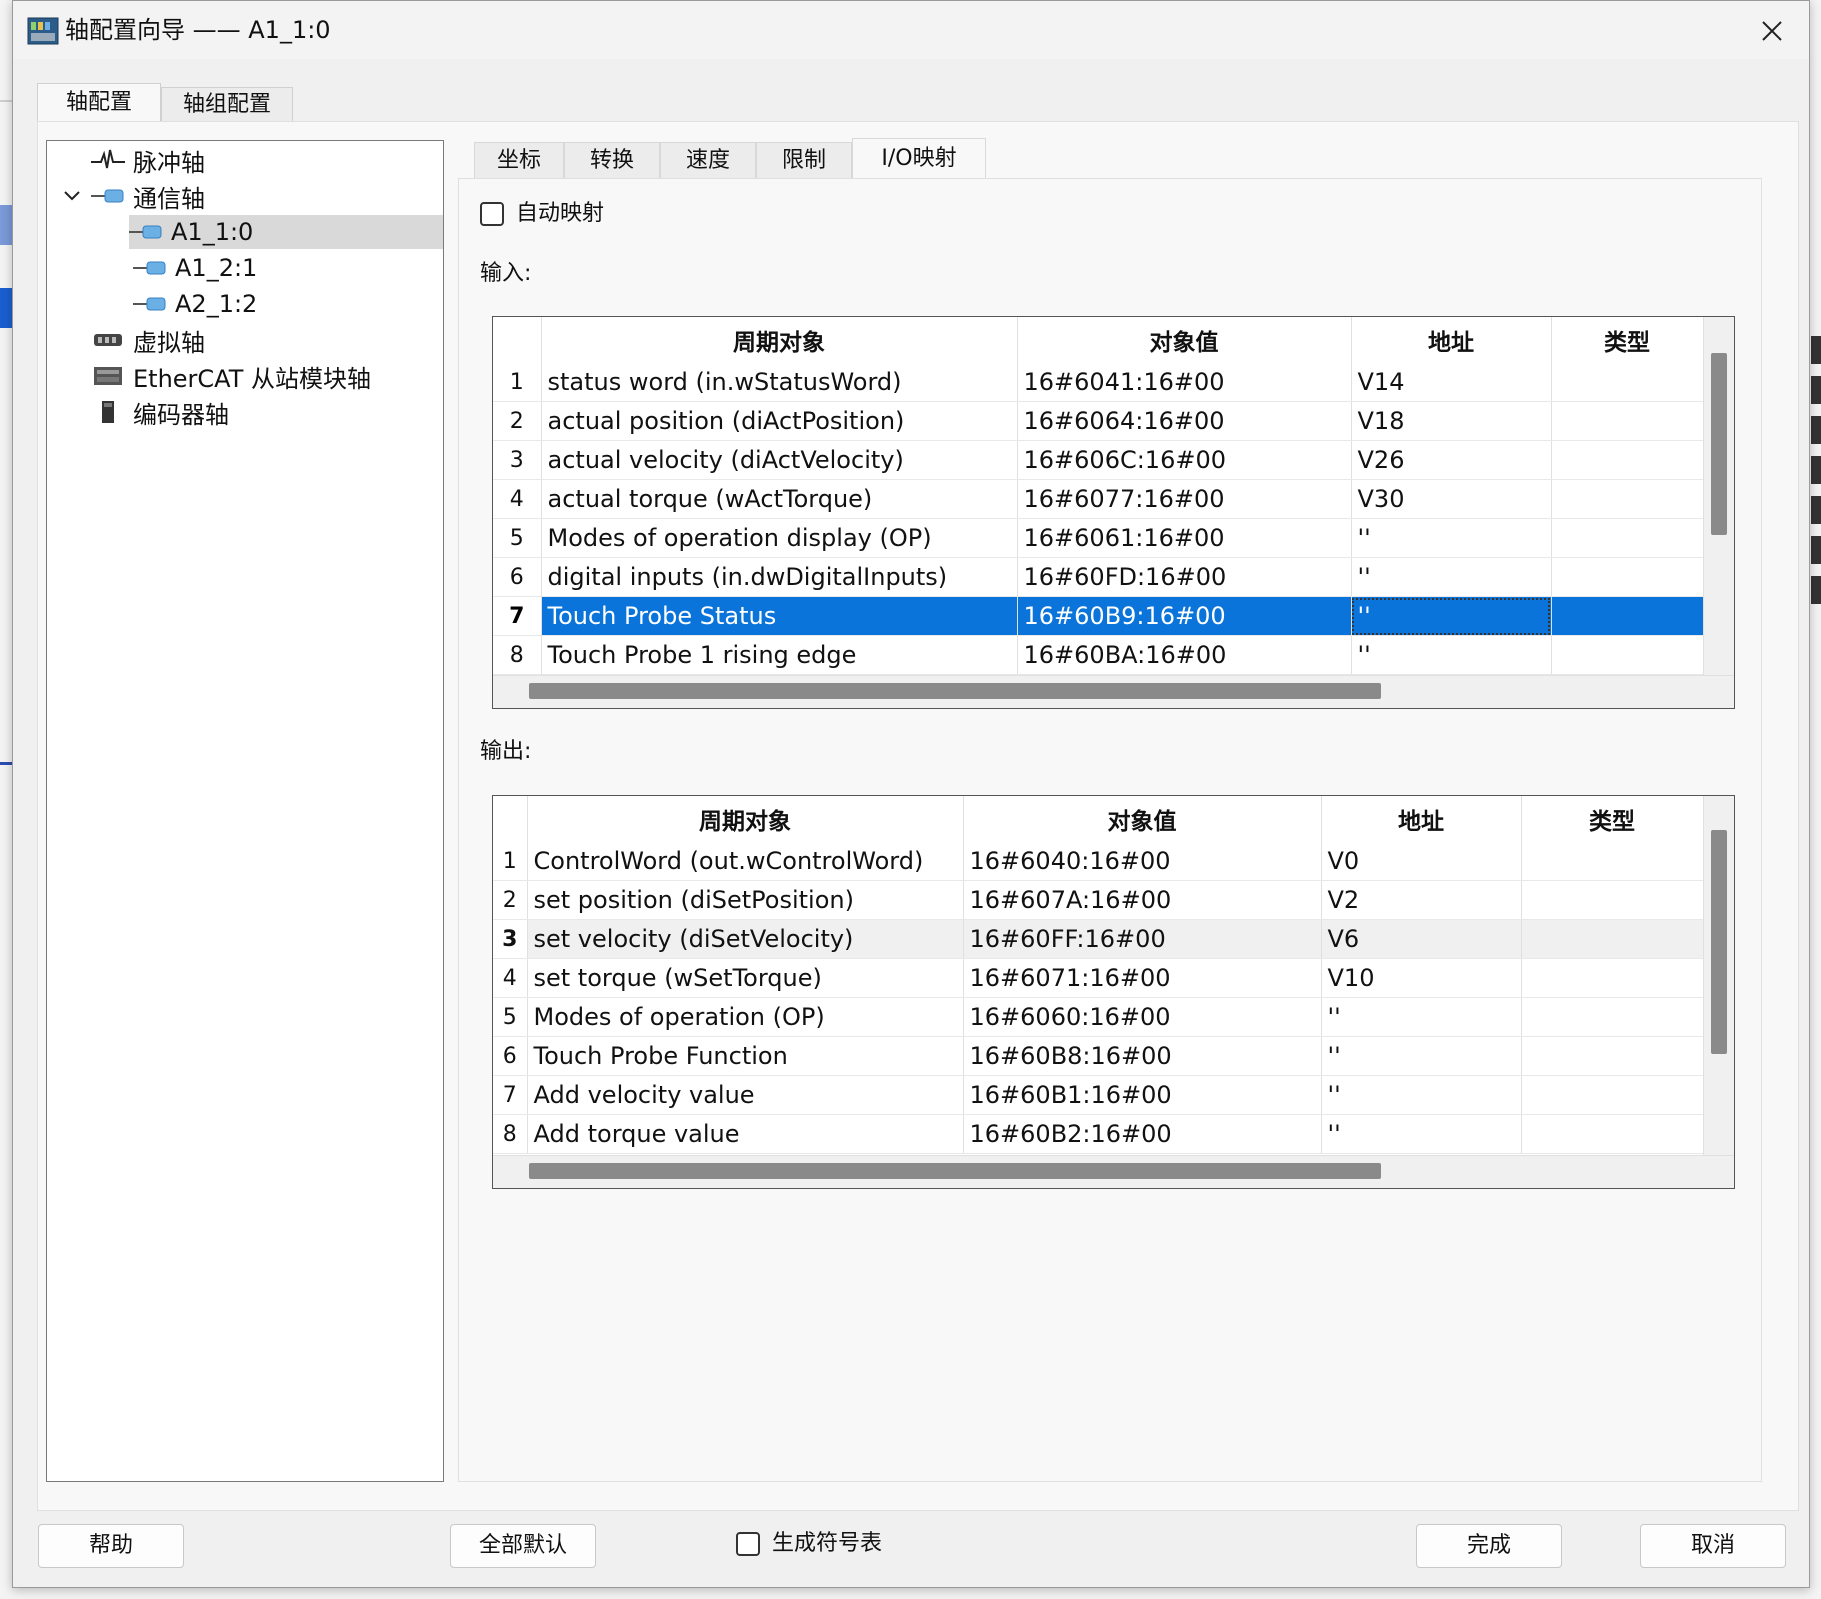 This screenshot has height=1599, width=1821. Describe the element at coordinates (745, 1017) in the screenshot. I see `cell-object: Modes of operation (OP)` at that location.